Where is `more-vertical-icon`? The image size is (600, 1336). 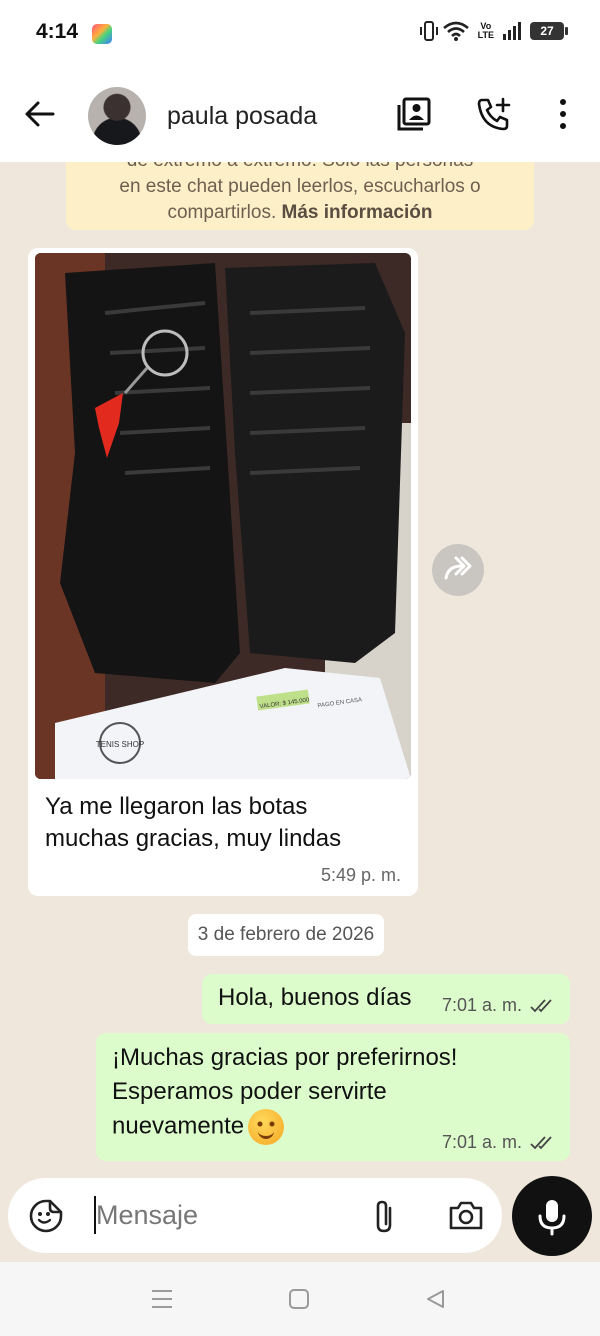 more-vertical-icon is located at coordinates (563, 114).